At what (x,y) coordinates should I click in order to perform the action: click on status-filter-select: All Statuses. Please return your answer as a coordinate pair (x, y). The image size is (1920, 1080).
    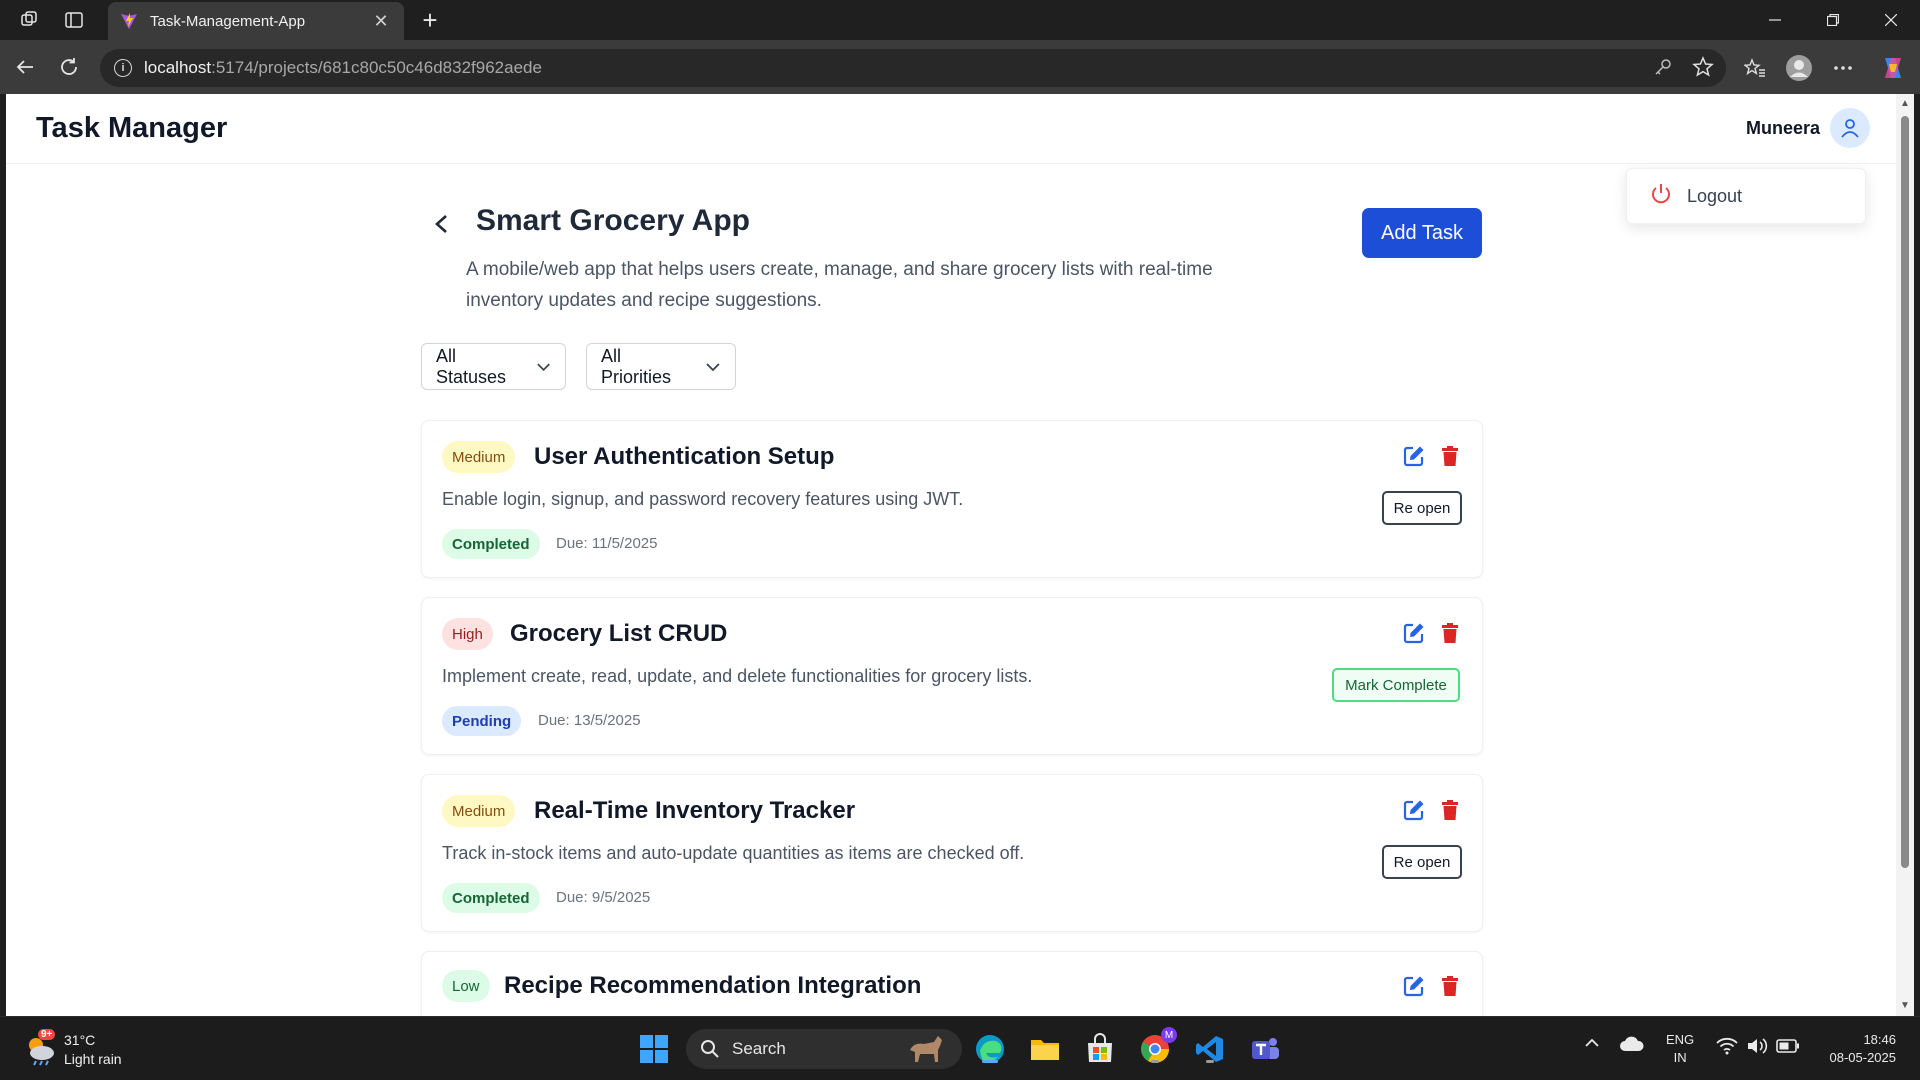
    Looking at the image, I should click on (493, 366).